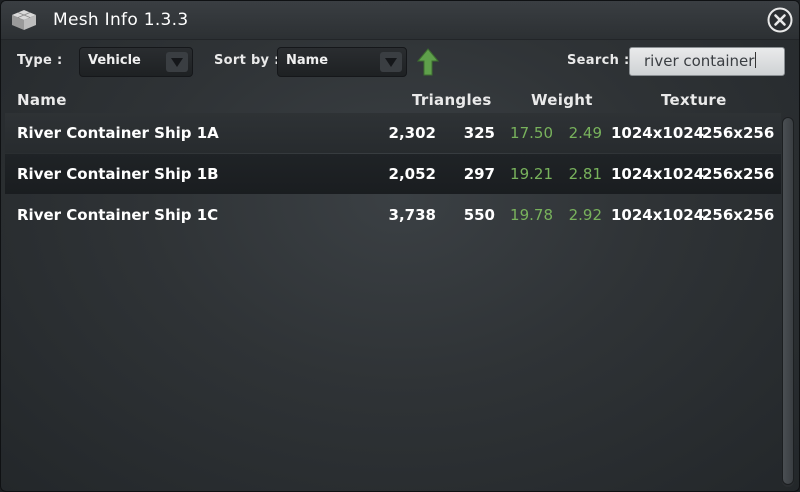 The image size is (800, 492). What do you see at coordinates (114, 60) in the screenshot?
I see `type-dropdown-value: Vehicle` at bounding box center [114, 60].